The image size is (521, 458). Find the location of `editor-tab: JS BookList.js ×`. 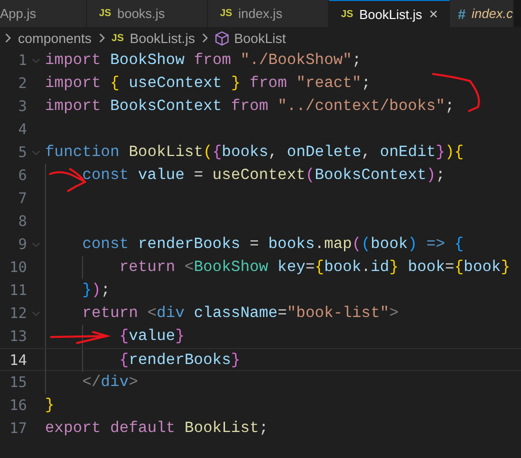

editor-tab: JS BookList.js × is located at coordinates (389, 13).